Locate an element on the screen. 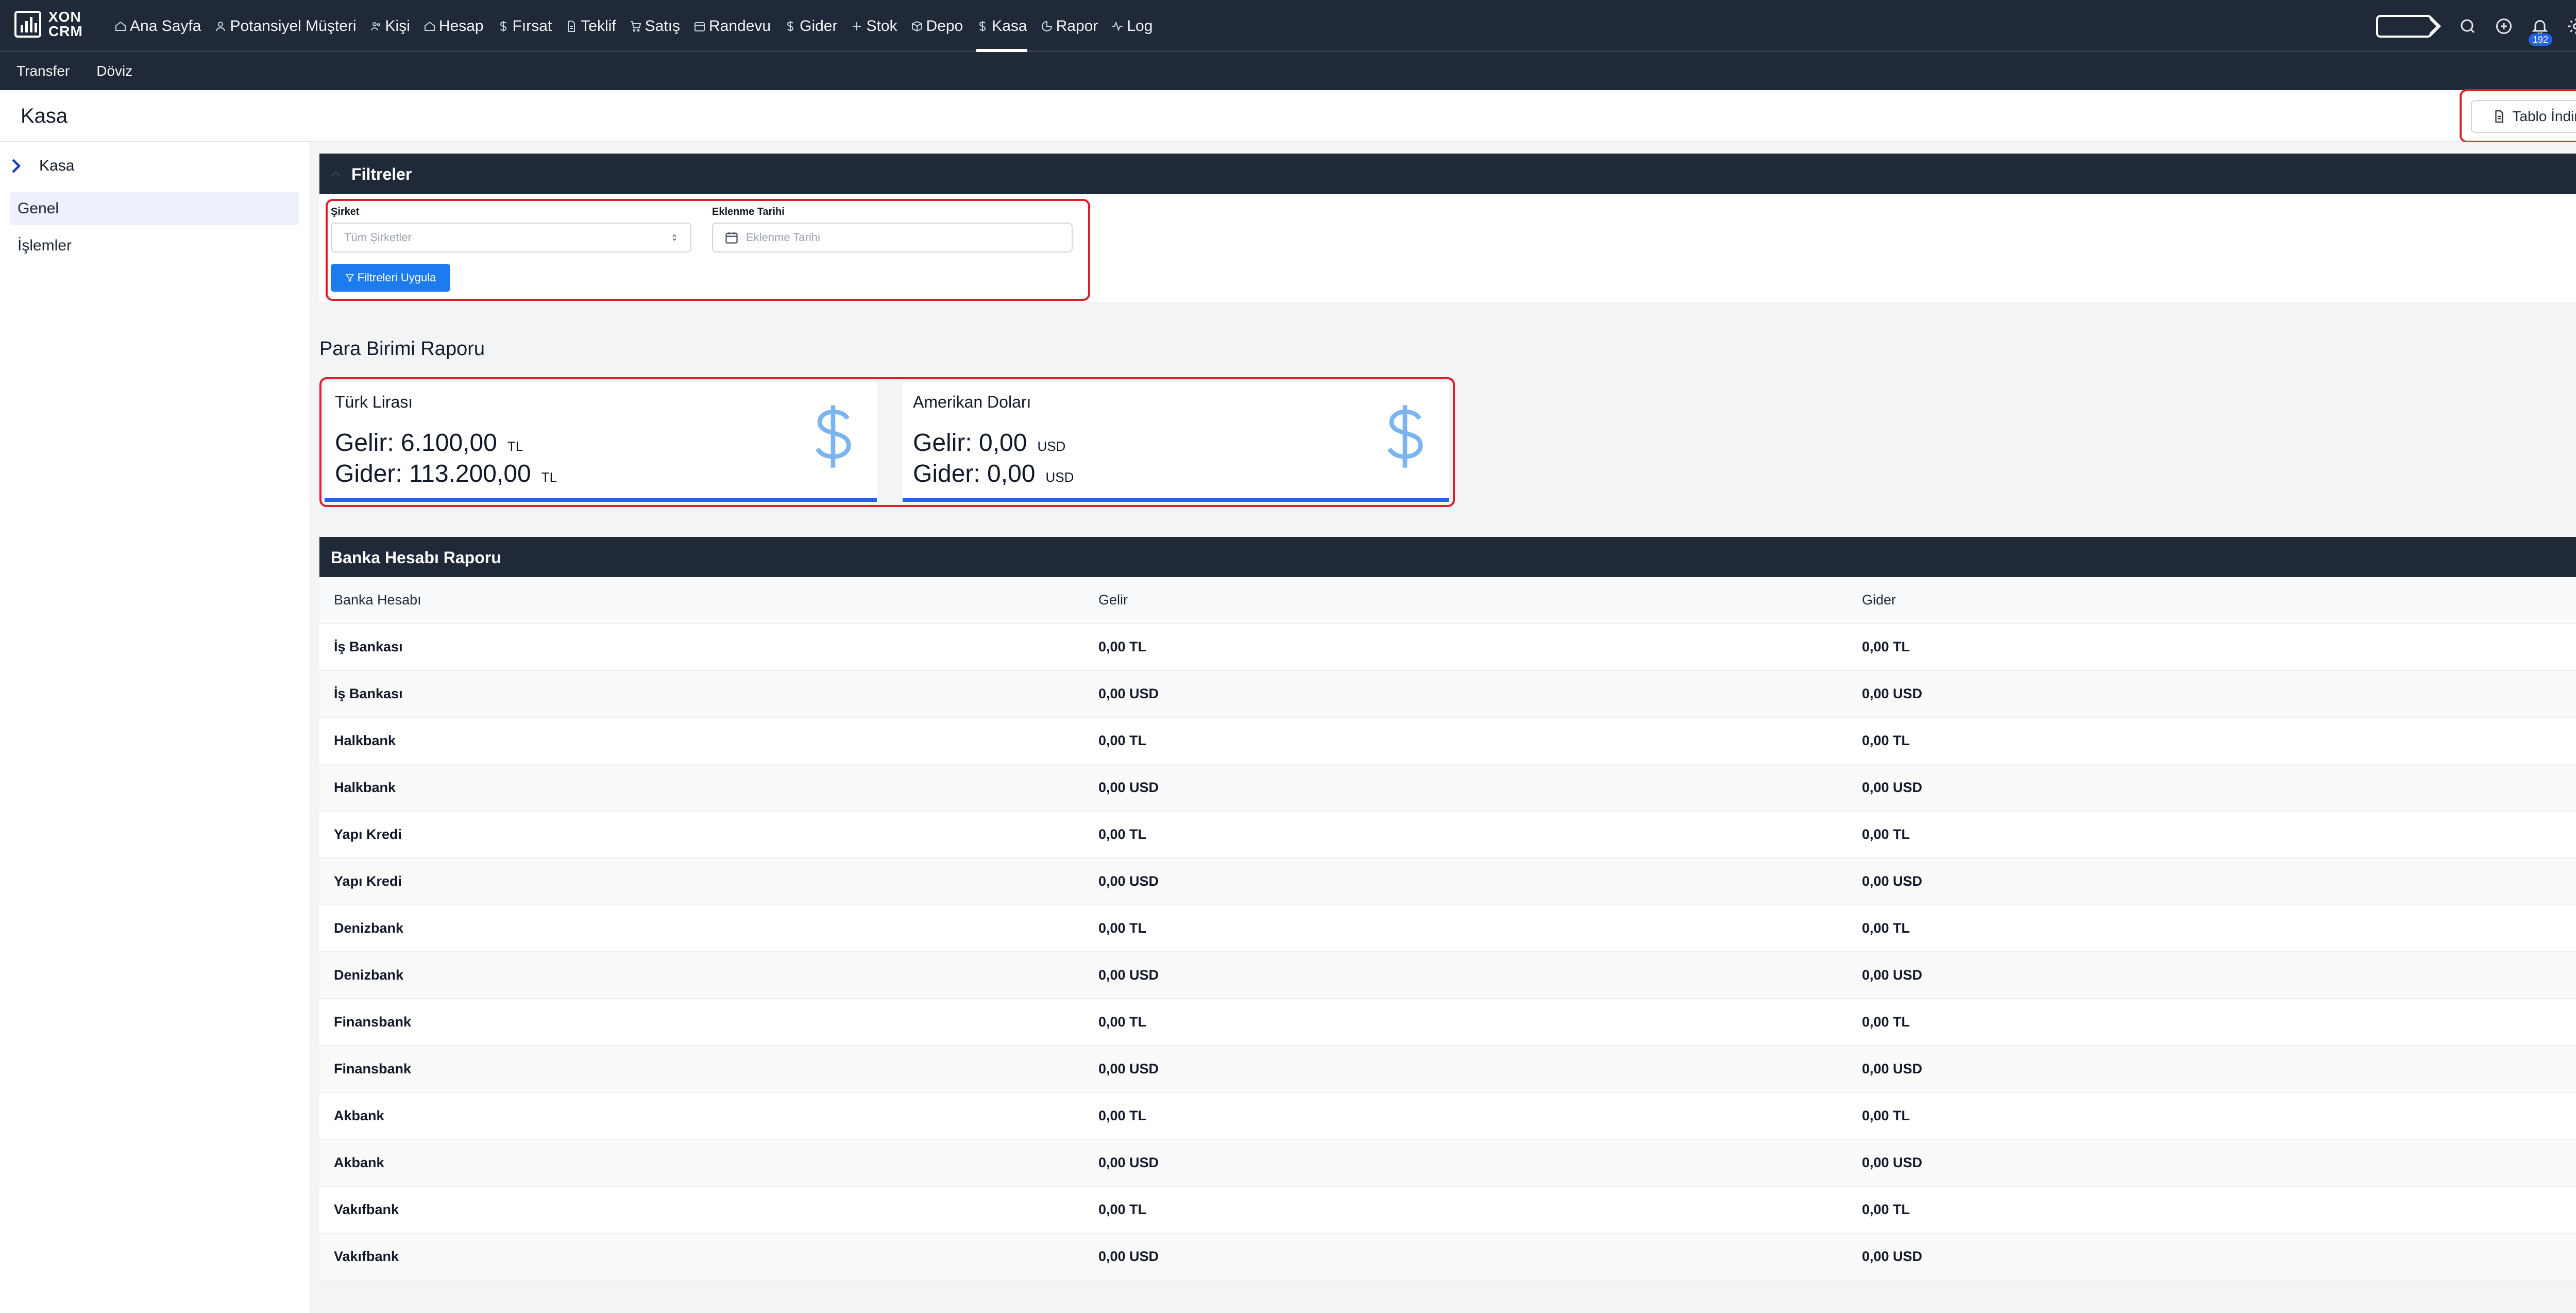  apply-filters-label: Filtreleri Uygula is located at coordinates (396, 277).